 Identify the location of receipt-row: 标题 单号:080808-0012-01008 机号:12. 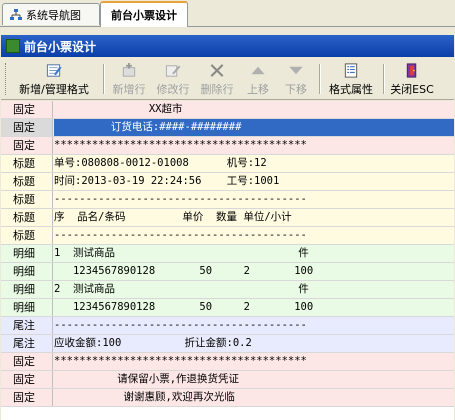
(227, 164).